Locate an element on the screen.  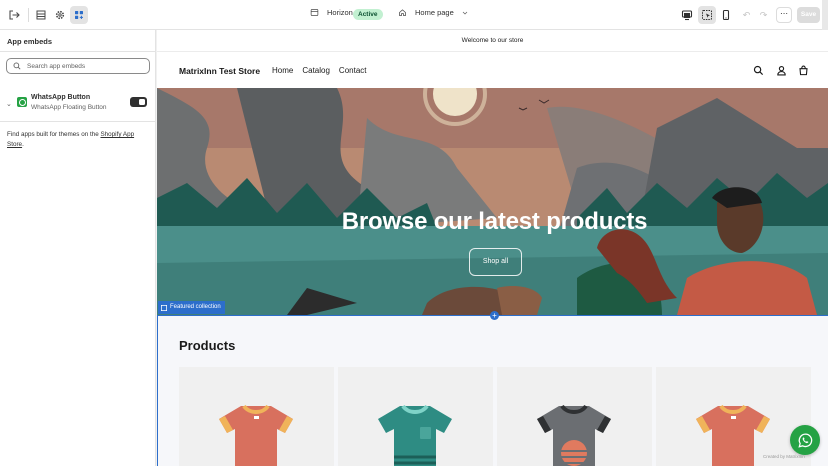
home-icon is located at coordinates (402, 12).